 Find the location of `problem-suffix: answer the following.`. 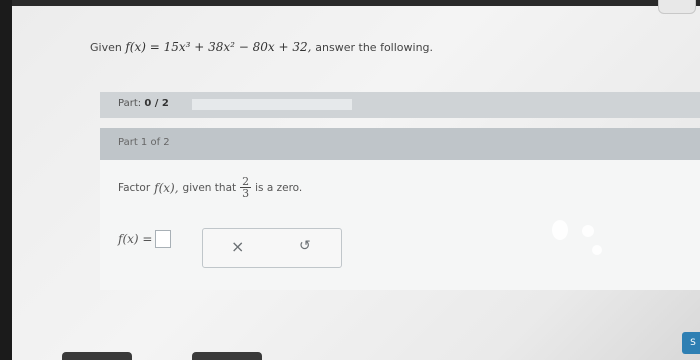

problem-suffix: answer the following. is located at coordinates (374, 47).